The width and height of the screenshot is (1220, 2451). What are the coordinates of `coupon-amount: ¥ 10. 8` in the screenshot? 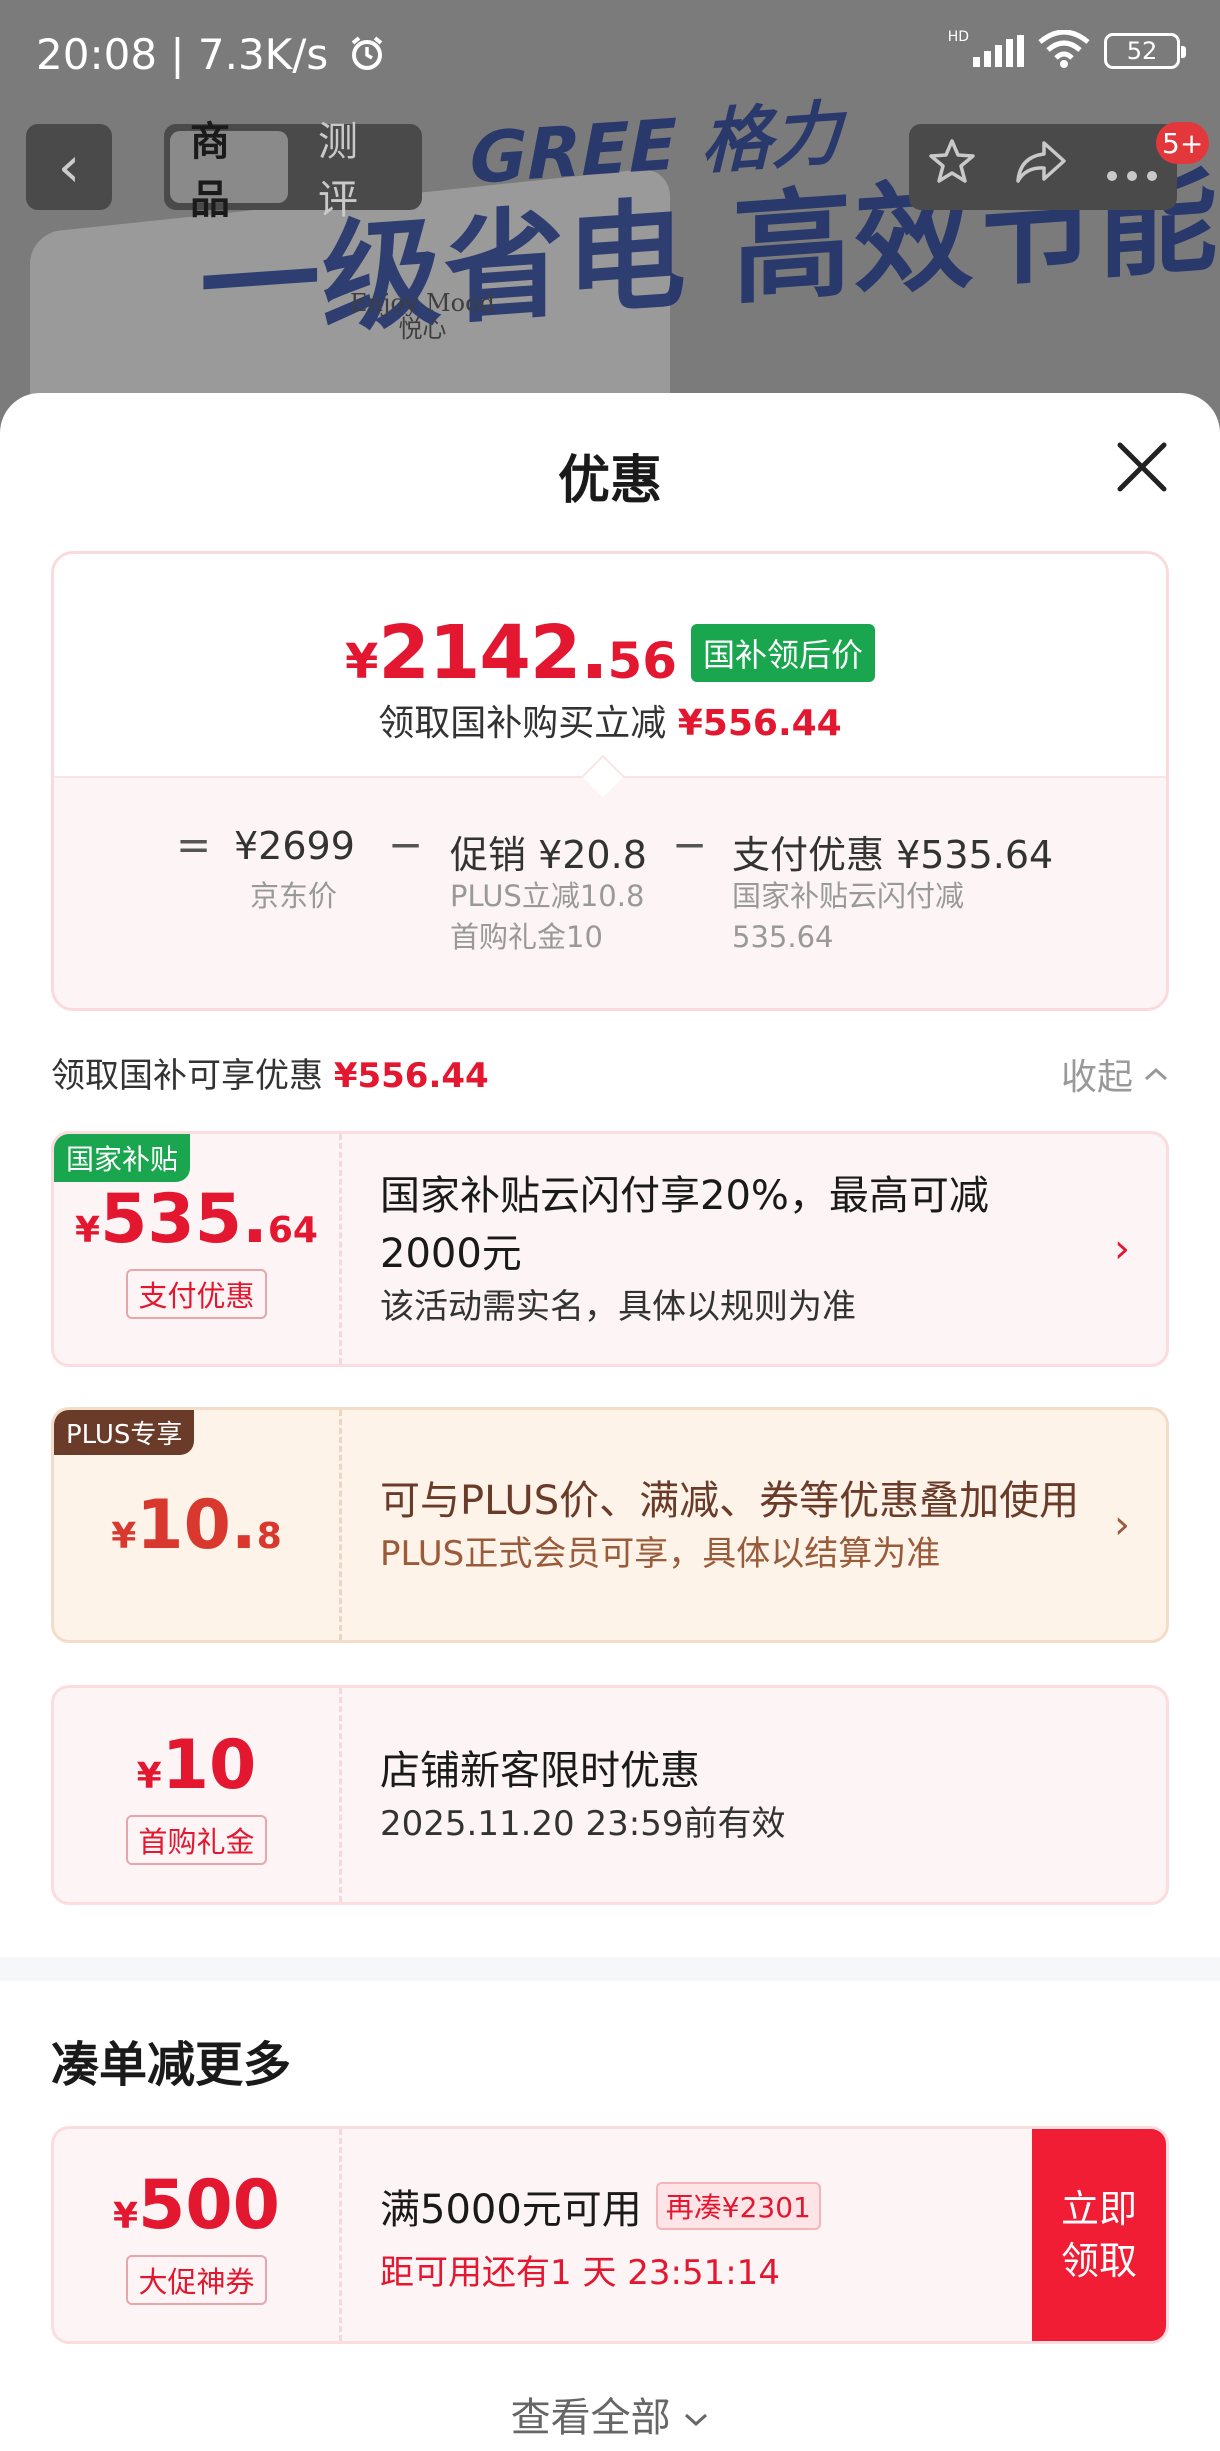 It's located at (196, 1525).